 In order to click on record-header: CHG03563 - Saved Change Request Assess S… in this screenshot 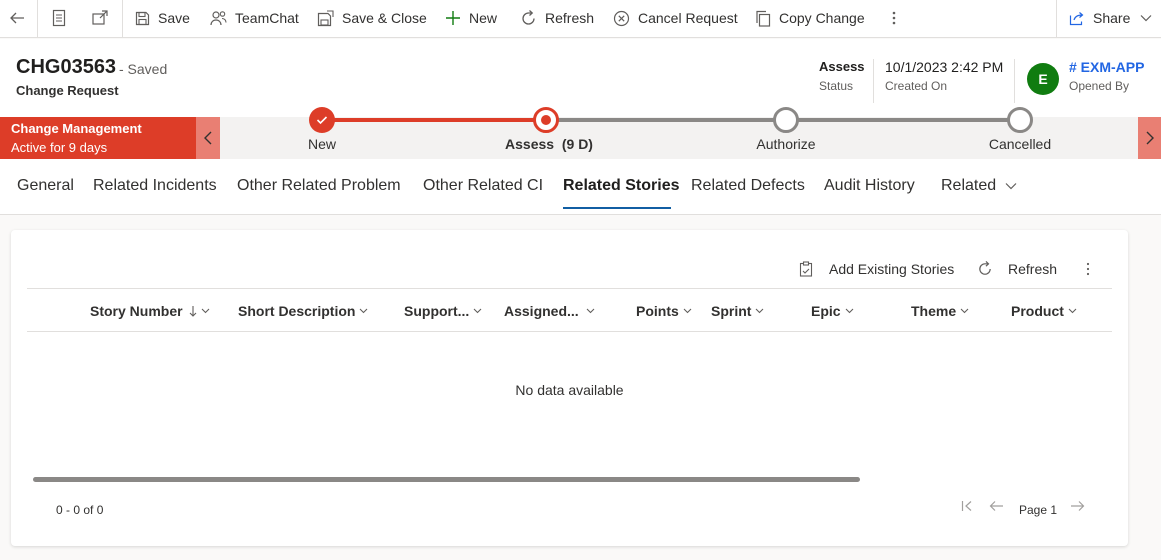, I will do `click(580, 78)`.